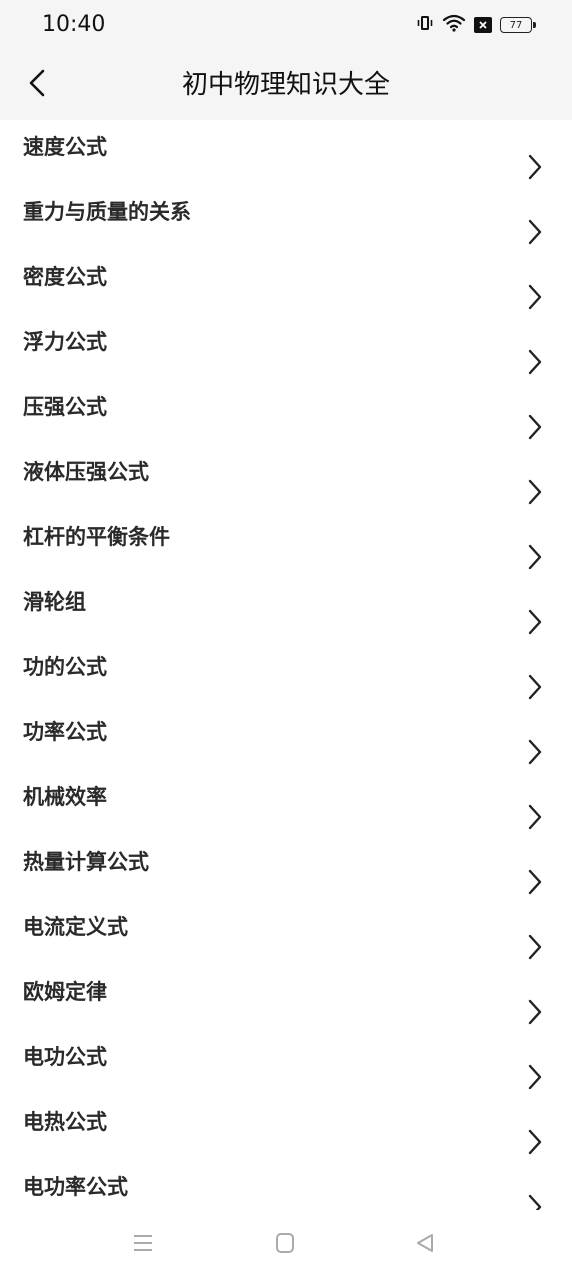 This screenshot has height=1280, width=572. What do you see at coordinates (86, 472) in the screenshot?
I see `list-item-label: 液体压强公式` at bounding box center [86, 472].